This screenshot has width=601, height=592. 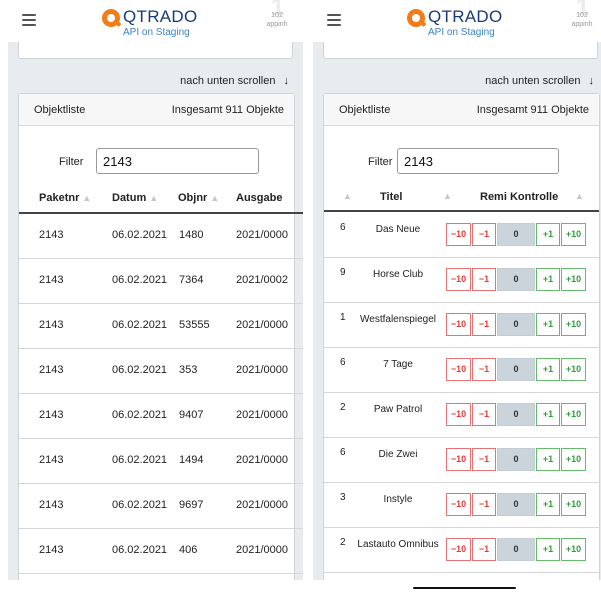 I want to click on table-cell: 9697, so click(x=191, y=505).